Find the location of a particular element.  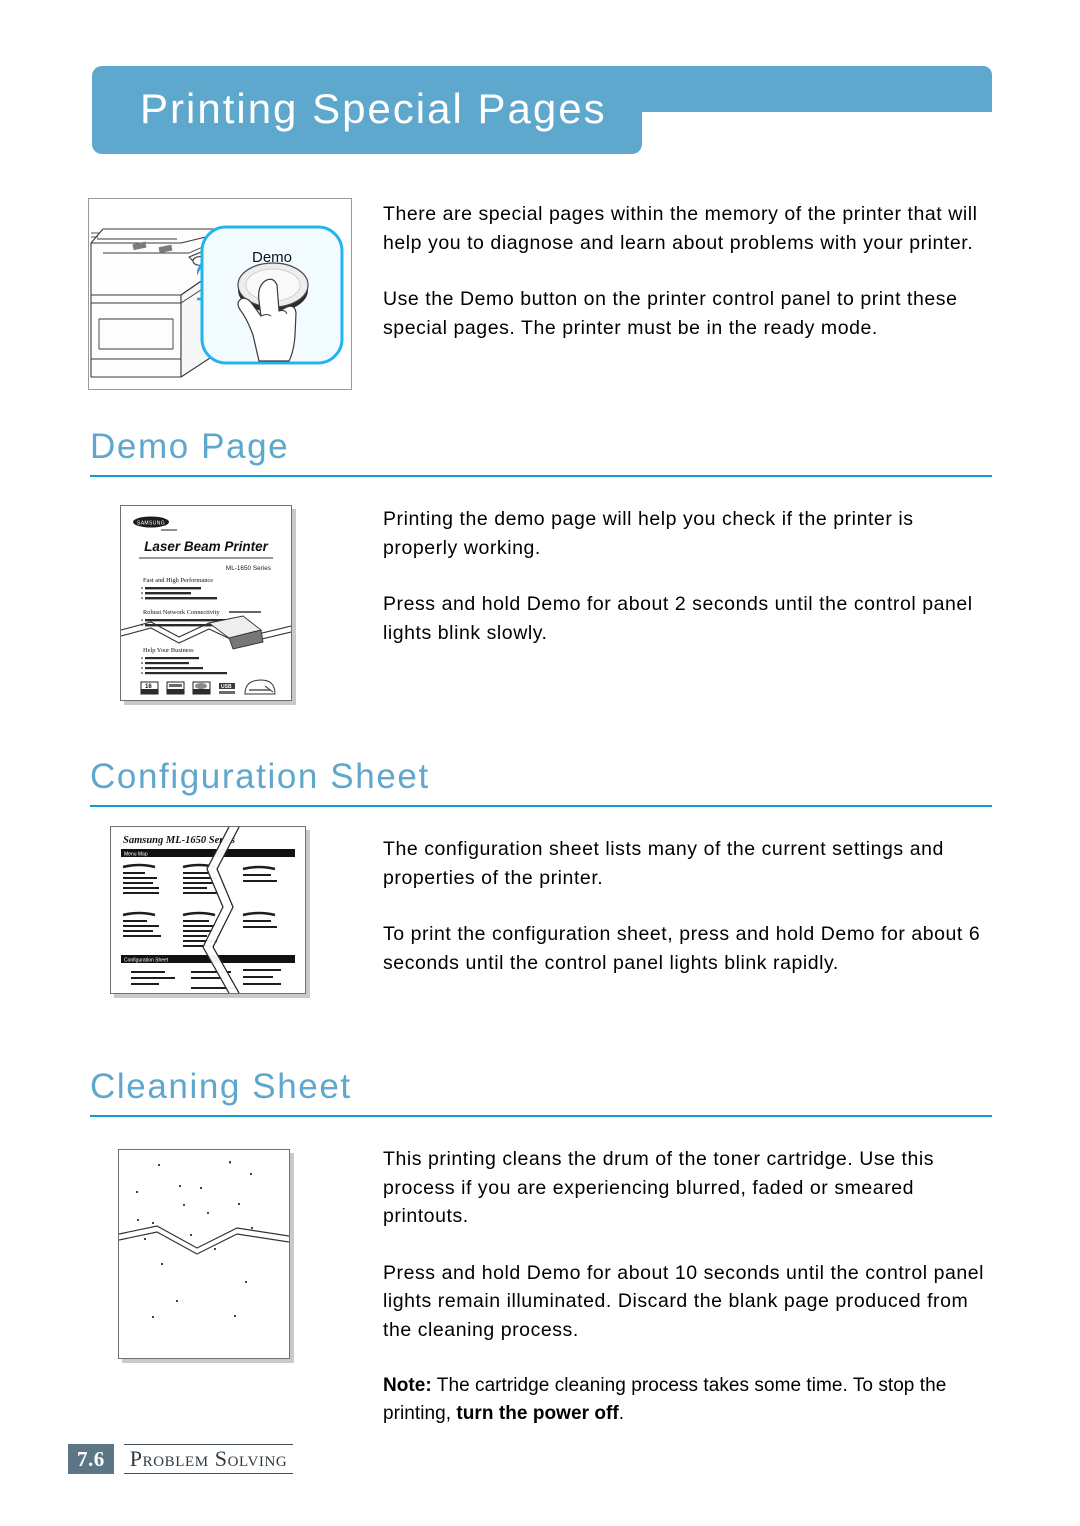

svg-text: USB is located at coordinates (226, 687).